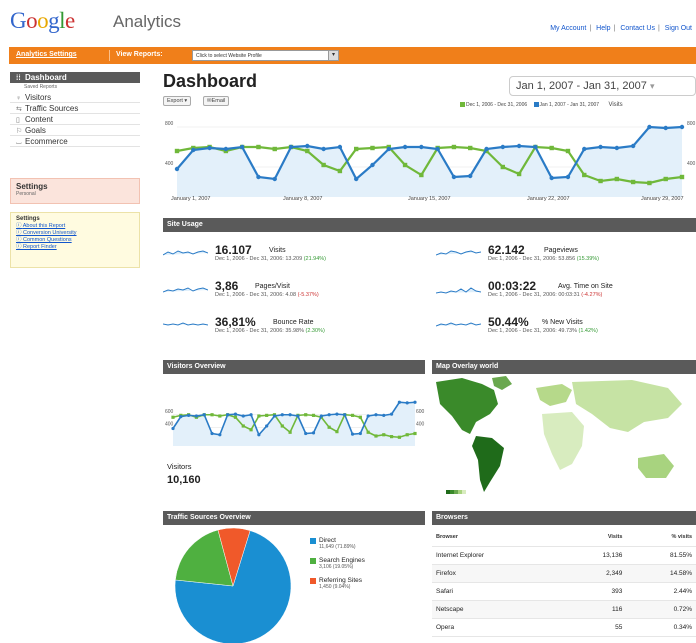 This screenshot has height=643, width=696. What do you see at coordinates (569, 105) in the screenshot?
I see `legend-primary: Jan 1, 2007 - Jan 31, 2007` at bounding box center [569, 105].